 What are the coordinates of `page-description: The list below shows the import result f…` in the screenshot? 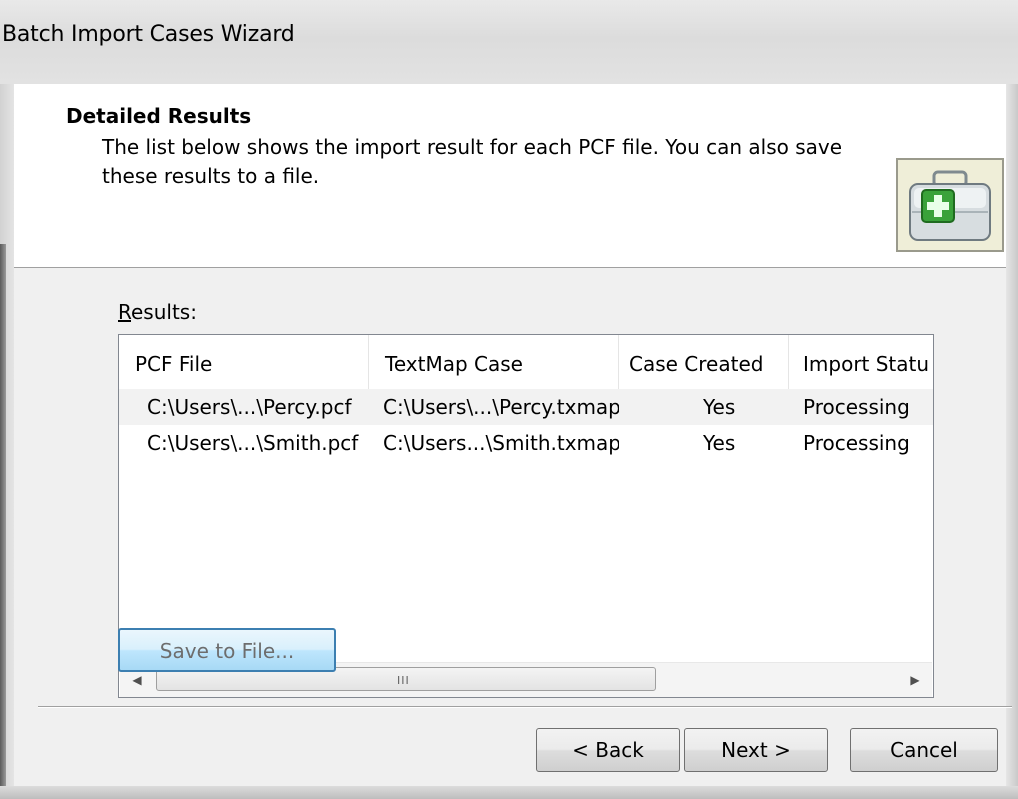 It's located at (472, 161).